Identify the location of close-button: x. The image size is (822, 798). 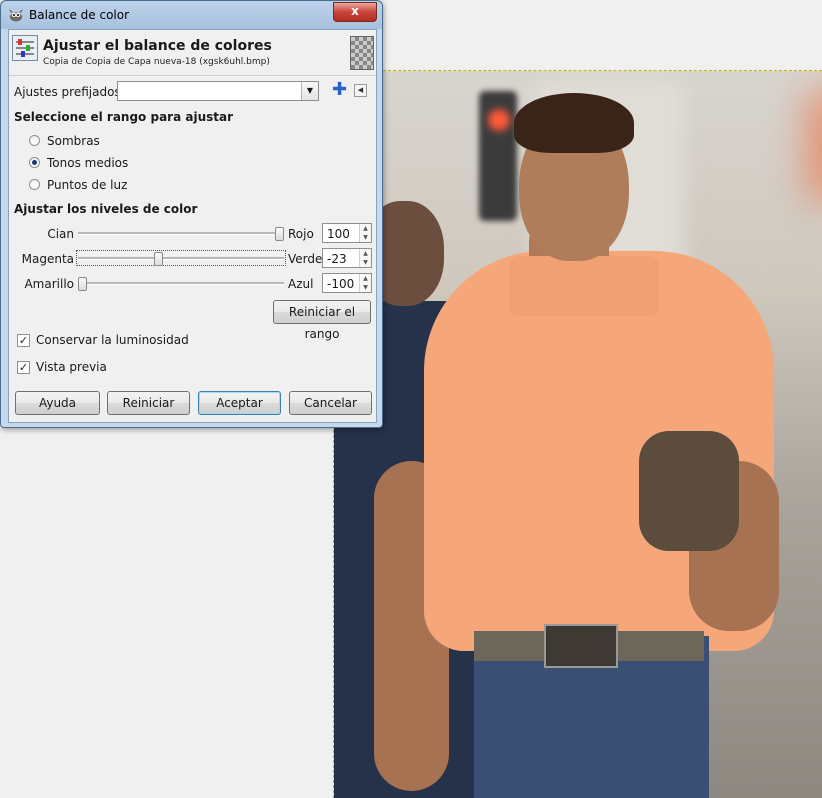
(355, 12).